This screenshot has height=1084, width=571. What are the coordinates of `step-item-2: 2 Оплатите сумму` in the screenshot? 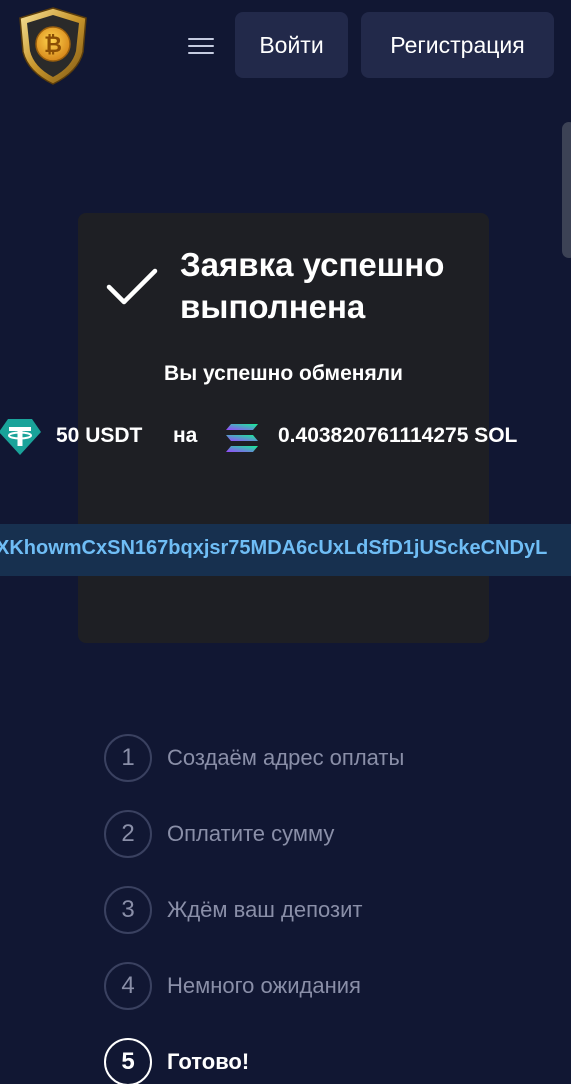 It's located at (324, 834).